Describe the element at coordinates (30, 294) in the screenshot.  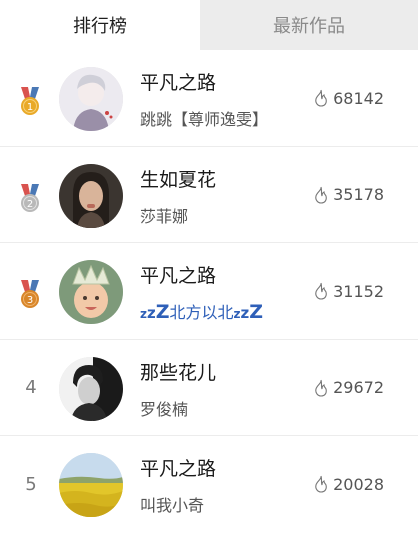
I see `bronze-medal-icon: 3` at that location.